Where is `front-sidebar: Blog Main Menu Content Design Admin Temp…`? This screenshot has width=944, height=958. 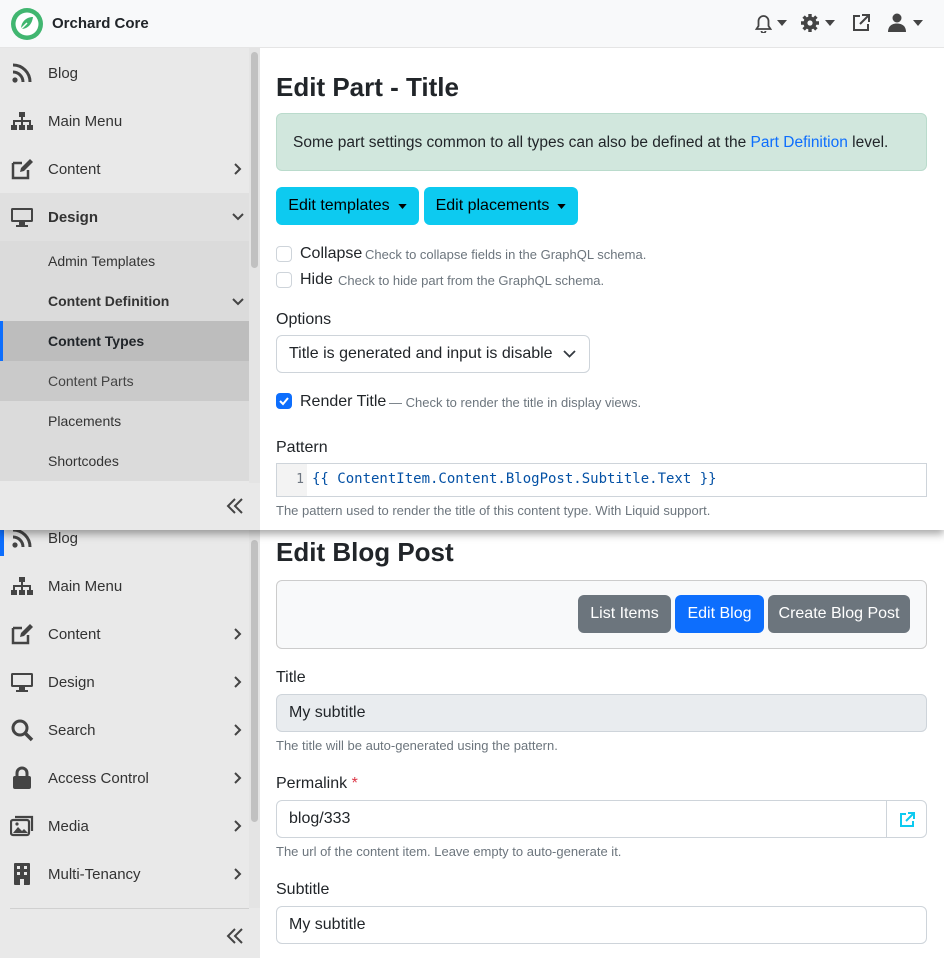
front-sidebar: Blog Main Menu Content Design Admin Temp… is located at coordinates (130, 289).